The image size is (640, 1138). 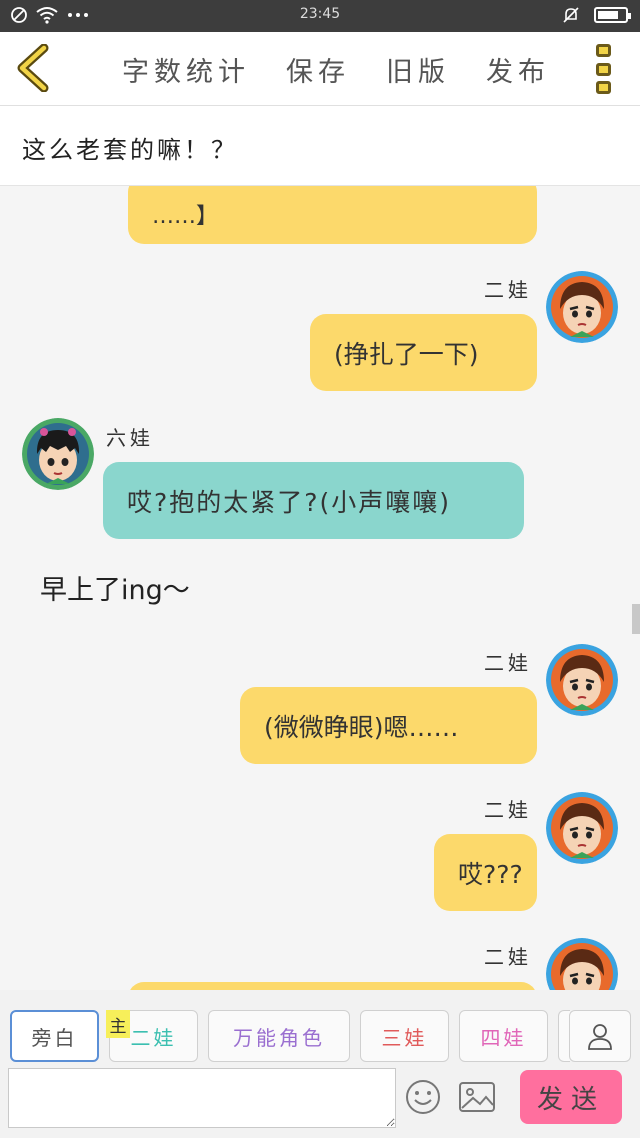 I want to click on more-menu-button, so click(x=605, y=69).